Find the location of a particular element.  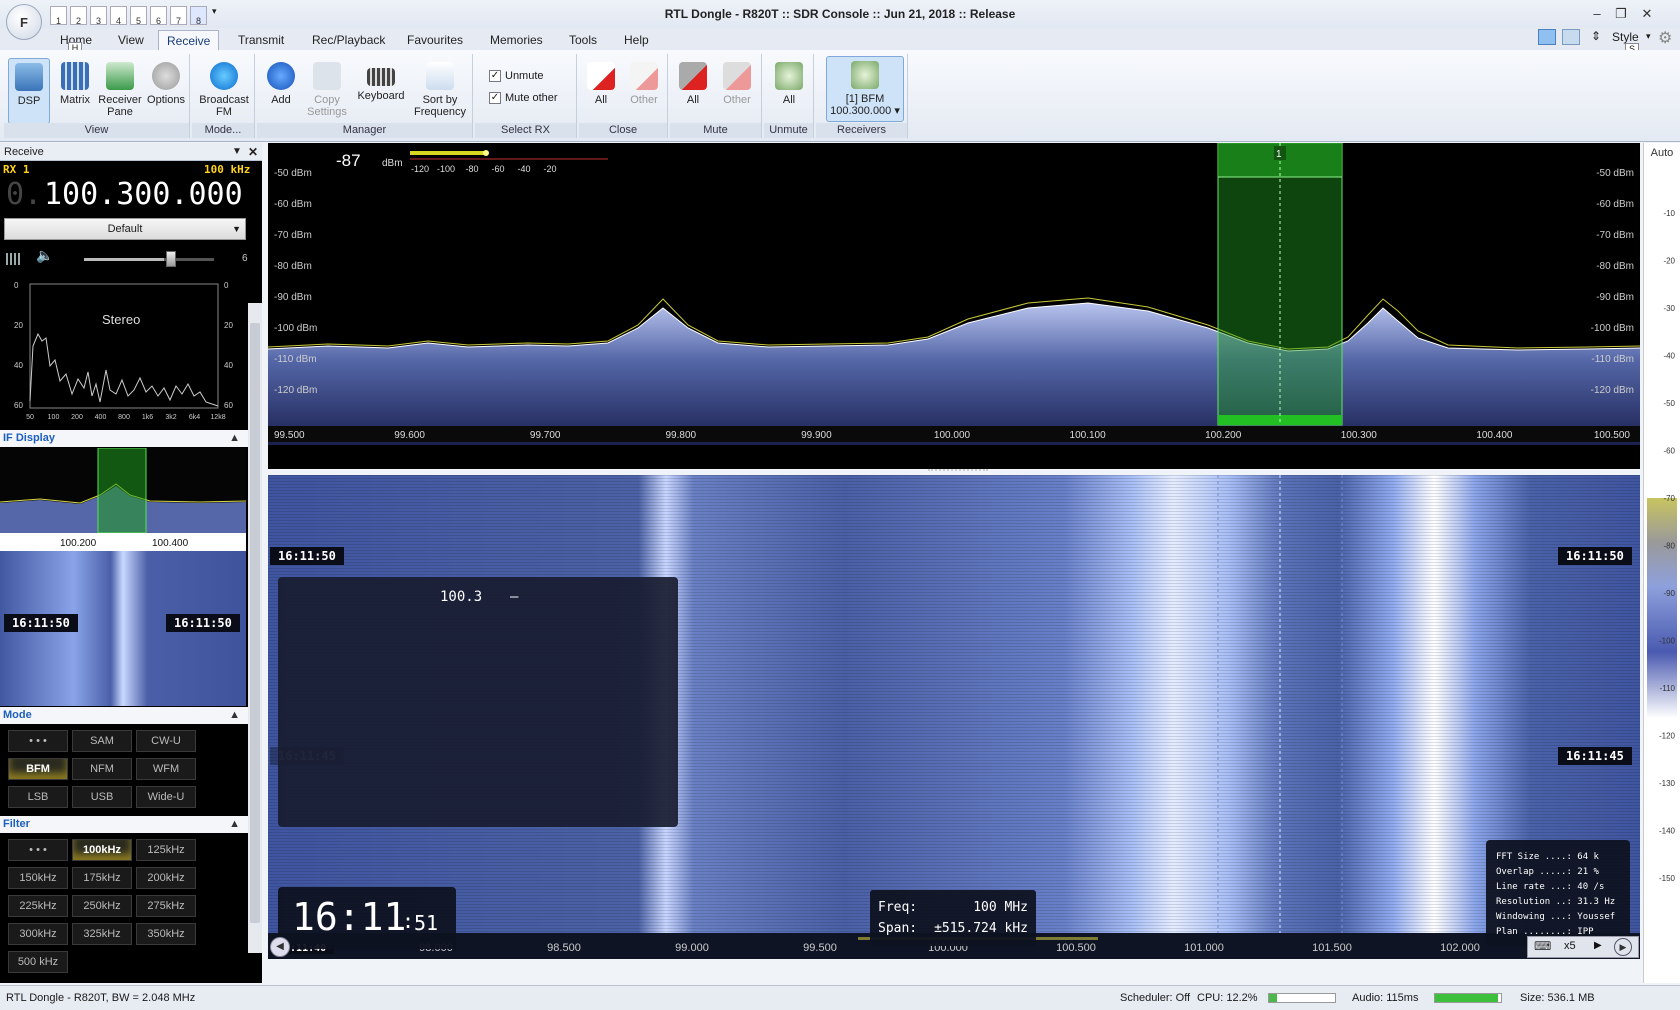

mute-other-button: Other is located at coordinates (737, 82).